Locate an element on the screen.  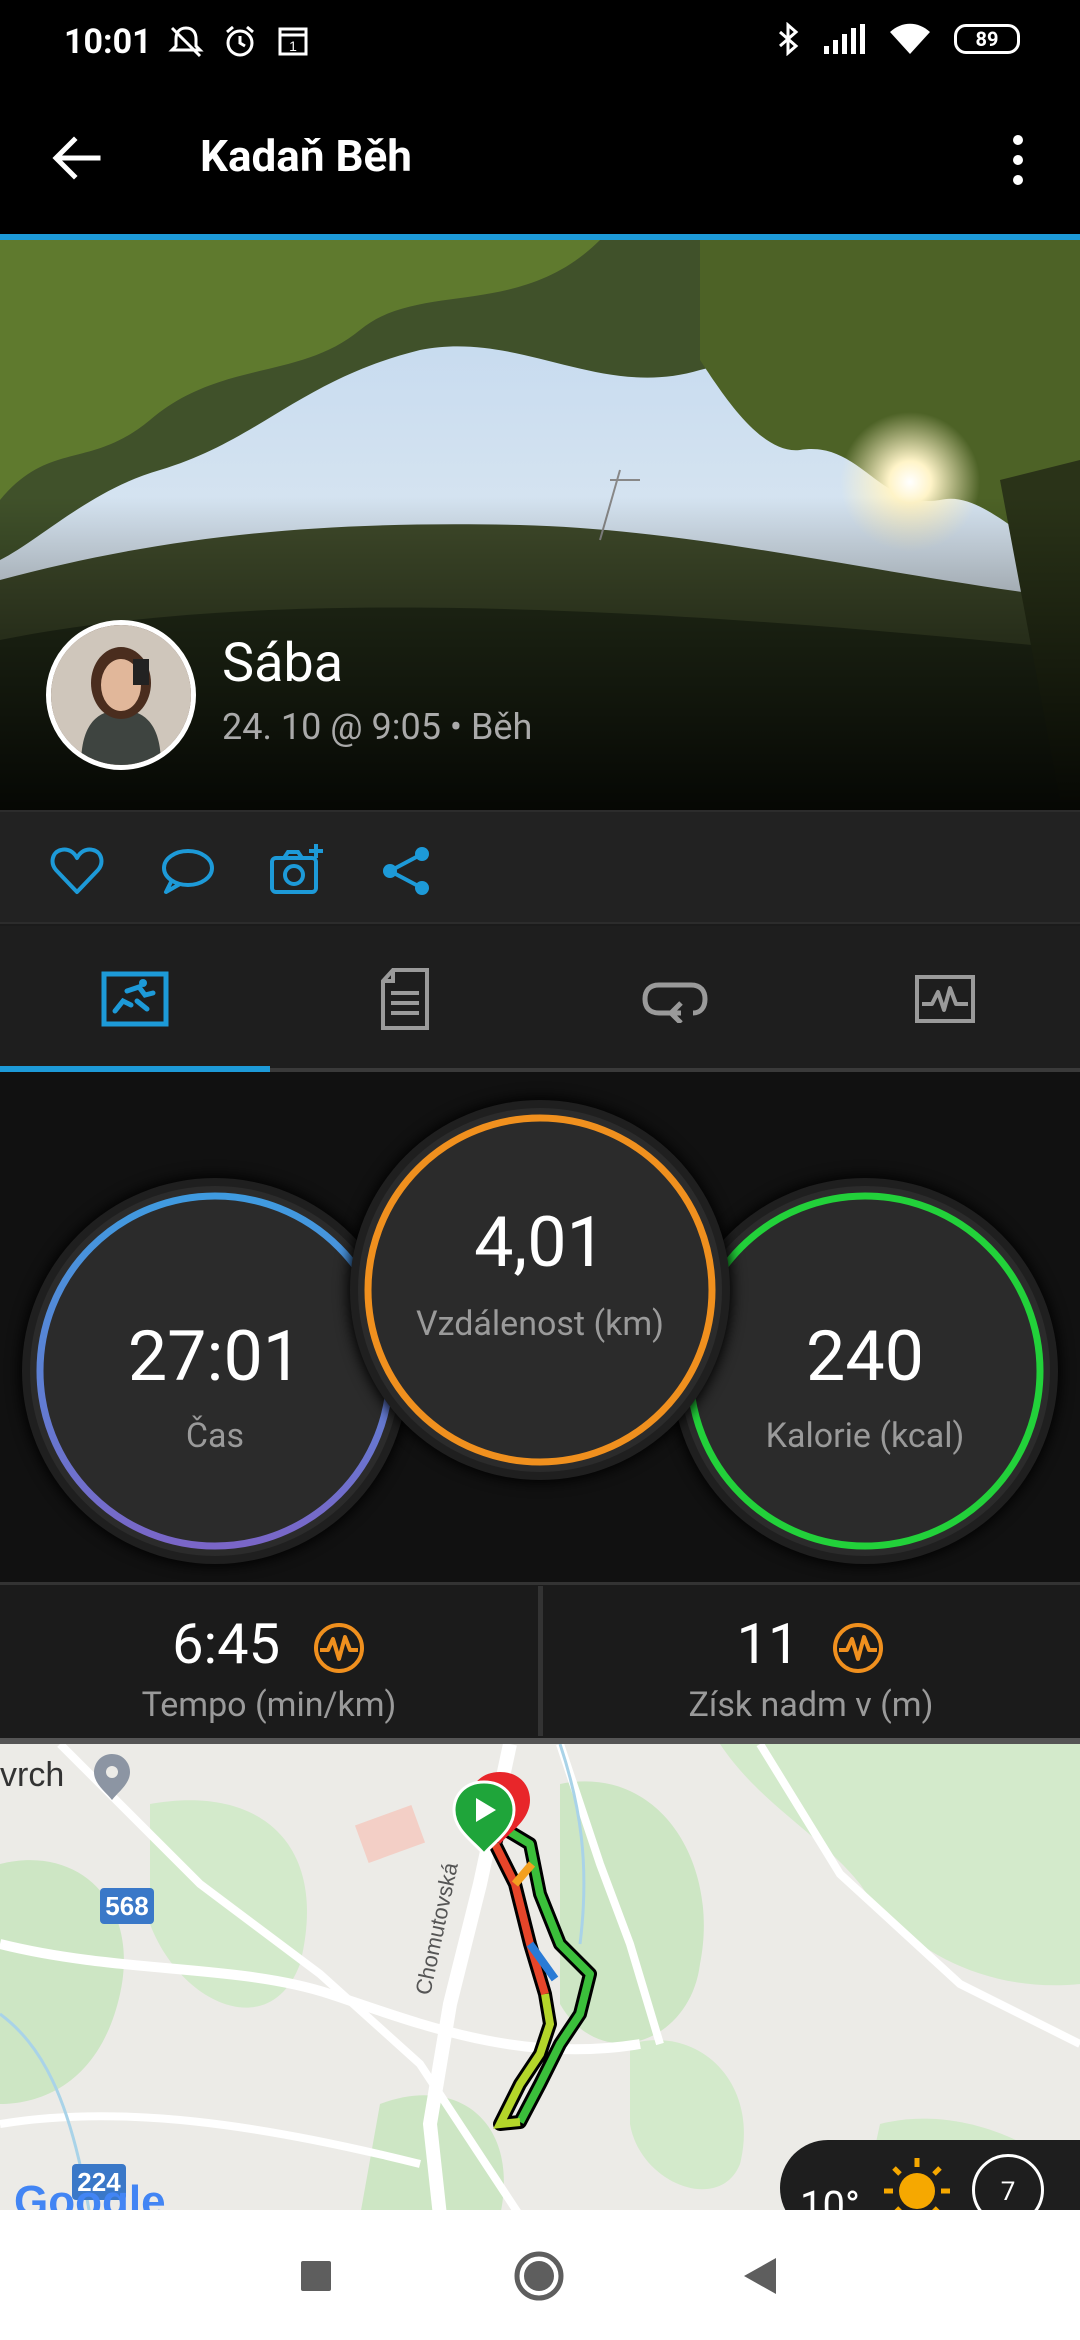
calories-ring: 240 Kalorie (kcal) is located at coordinates (865, 1371).